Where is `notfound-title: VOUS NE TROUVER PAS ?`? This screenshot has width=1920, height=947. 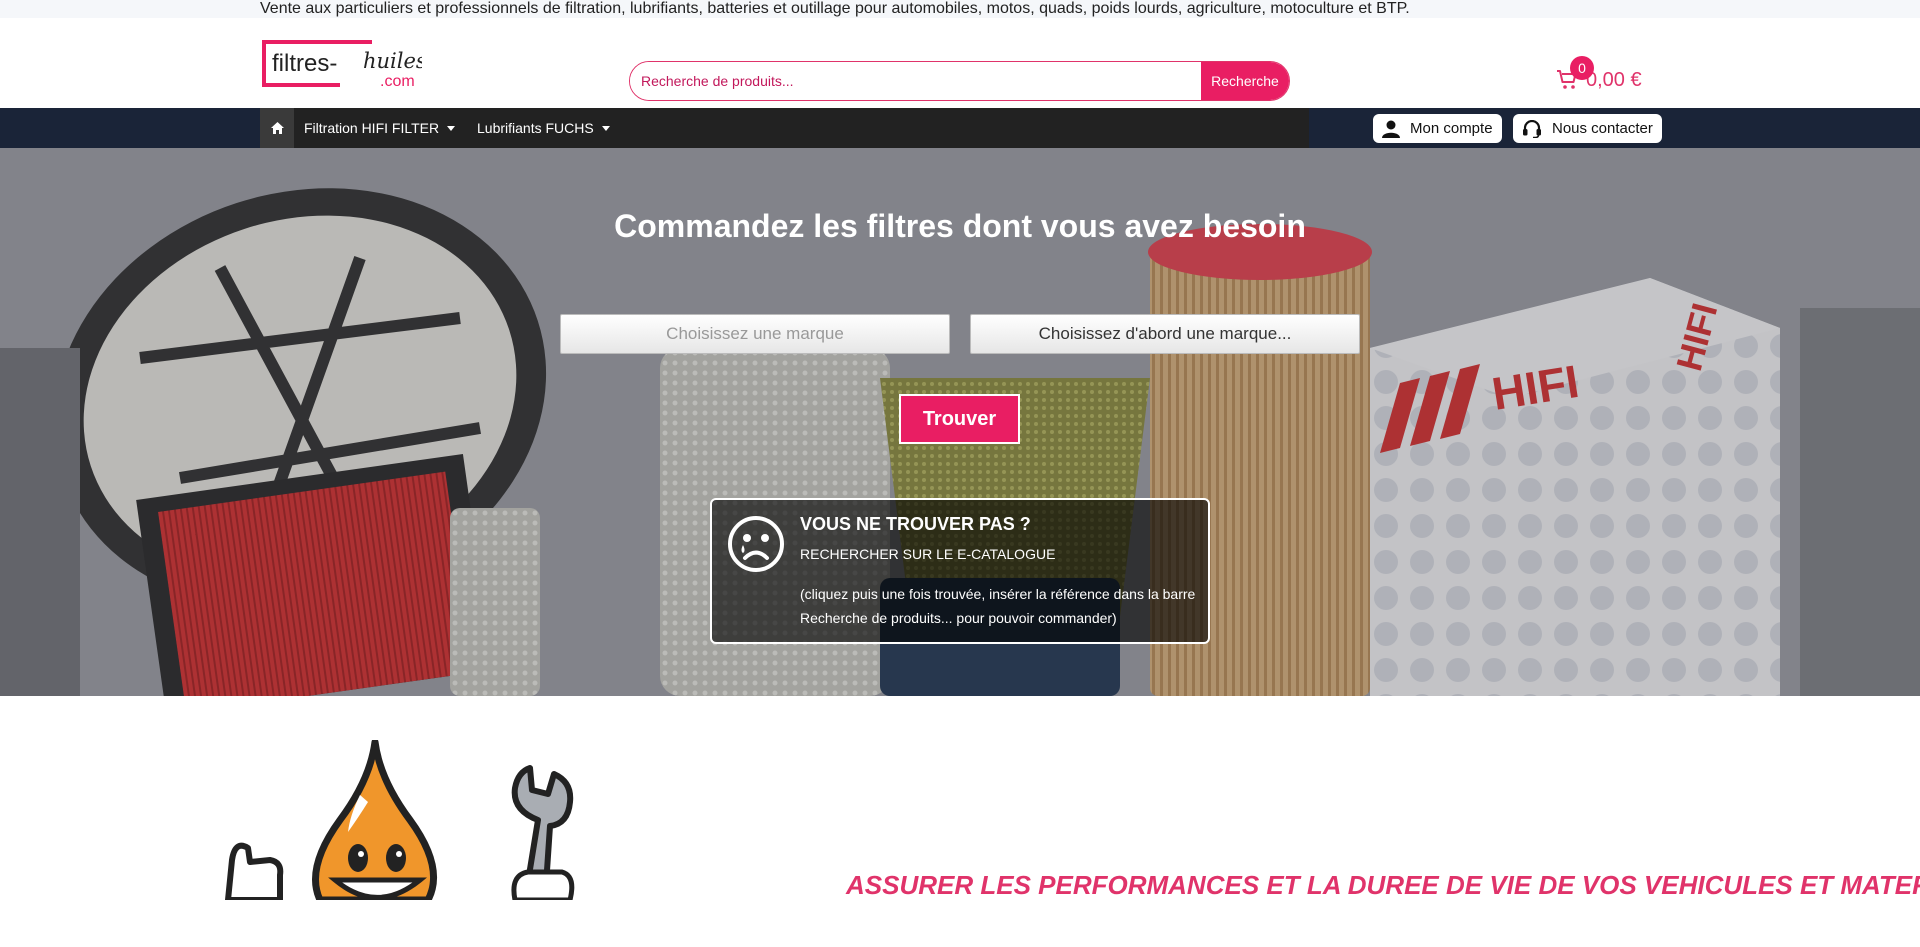 notfound-title: VOUS NE TROUVER PAS ? is located at coordinates (915, 524).